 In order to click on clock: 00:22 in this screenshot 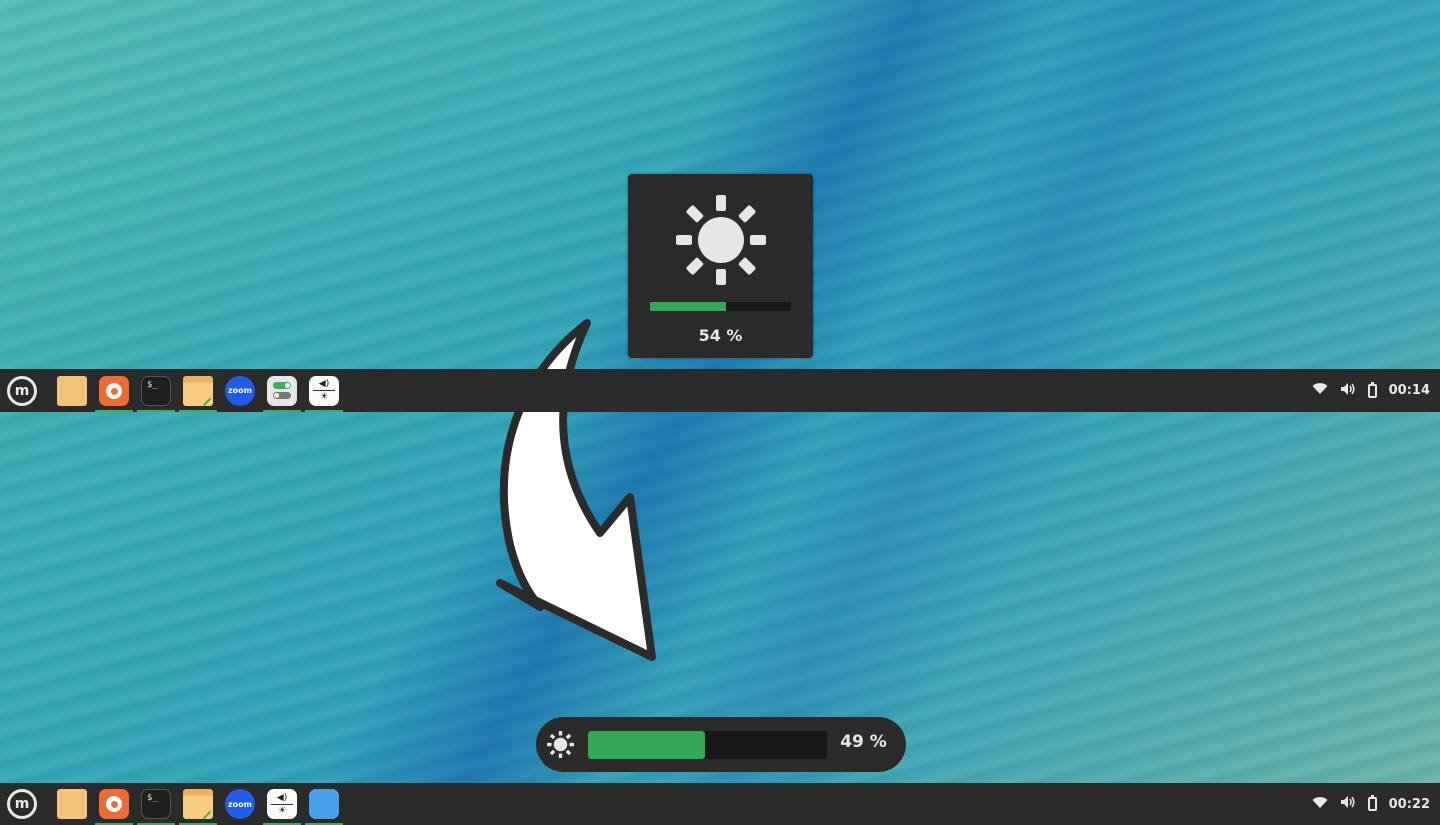, I will do `click(1409, 804)`.